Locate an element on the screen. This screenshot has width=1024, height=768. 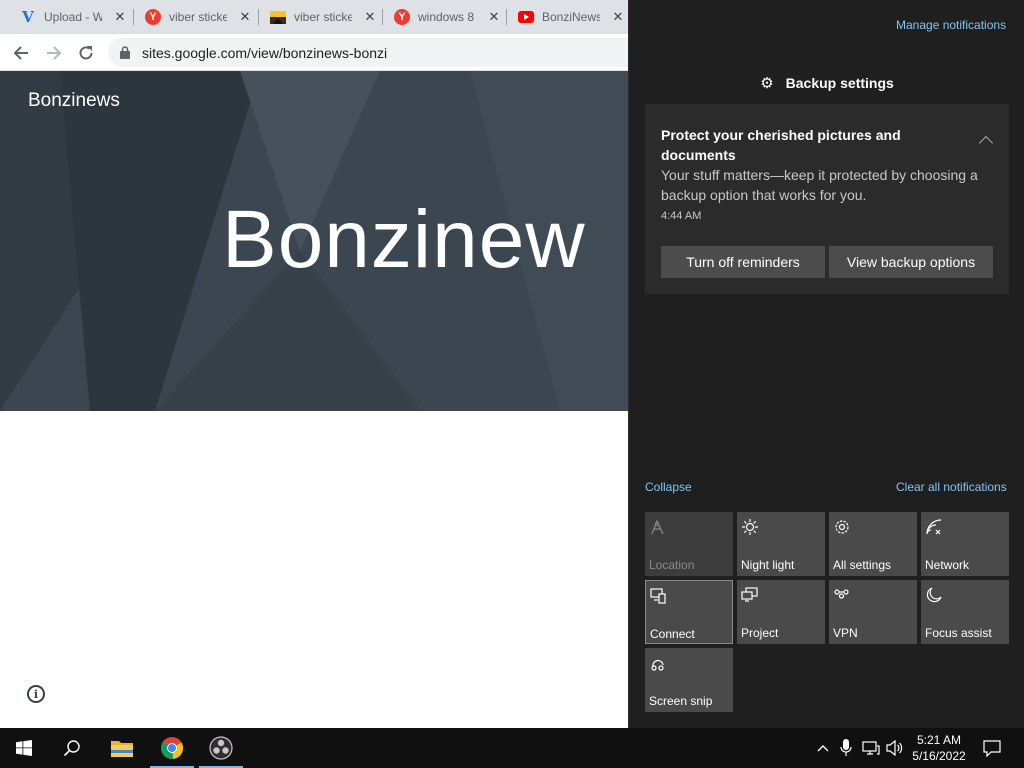
tab-upload: V Upload - W ✕ is located at coordinates (74, 17).